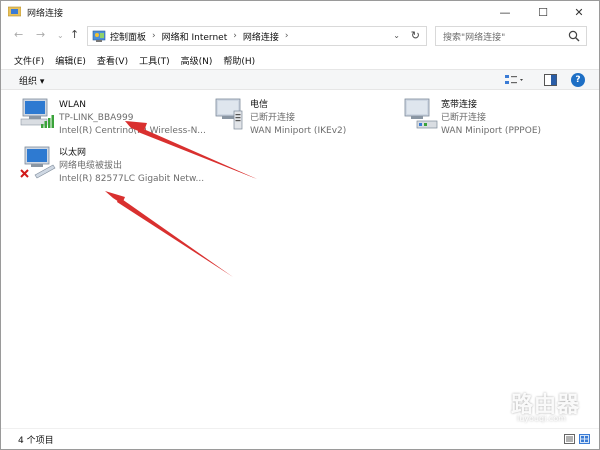 This screenshot has height=450, width=600. I want to click on title-bar: 网络连接 — ☐ ✕, so click(300, 12).